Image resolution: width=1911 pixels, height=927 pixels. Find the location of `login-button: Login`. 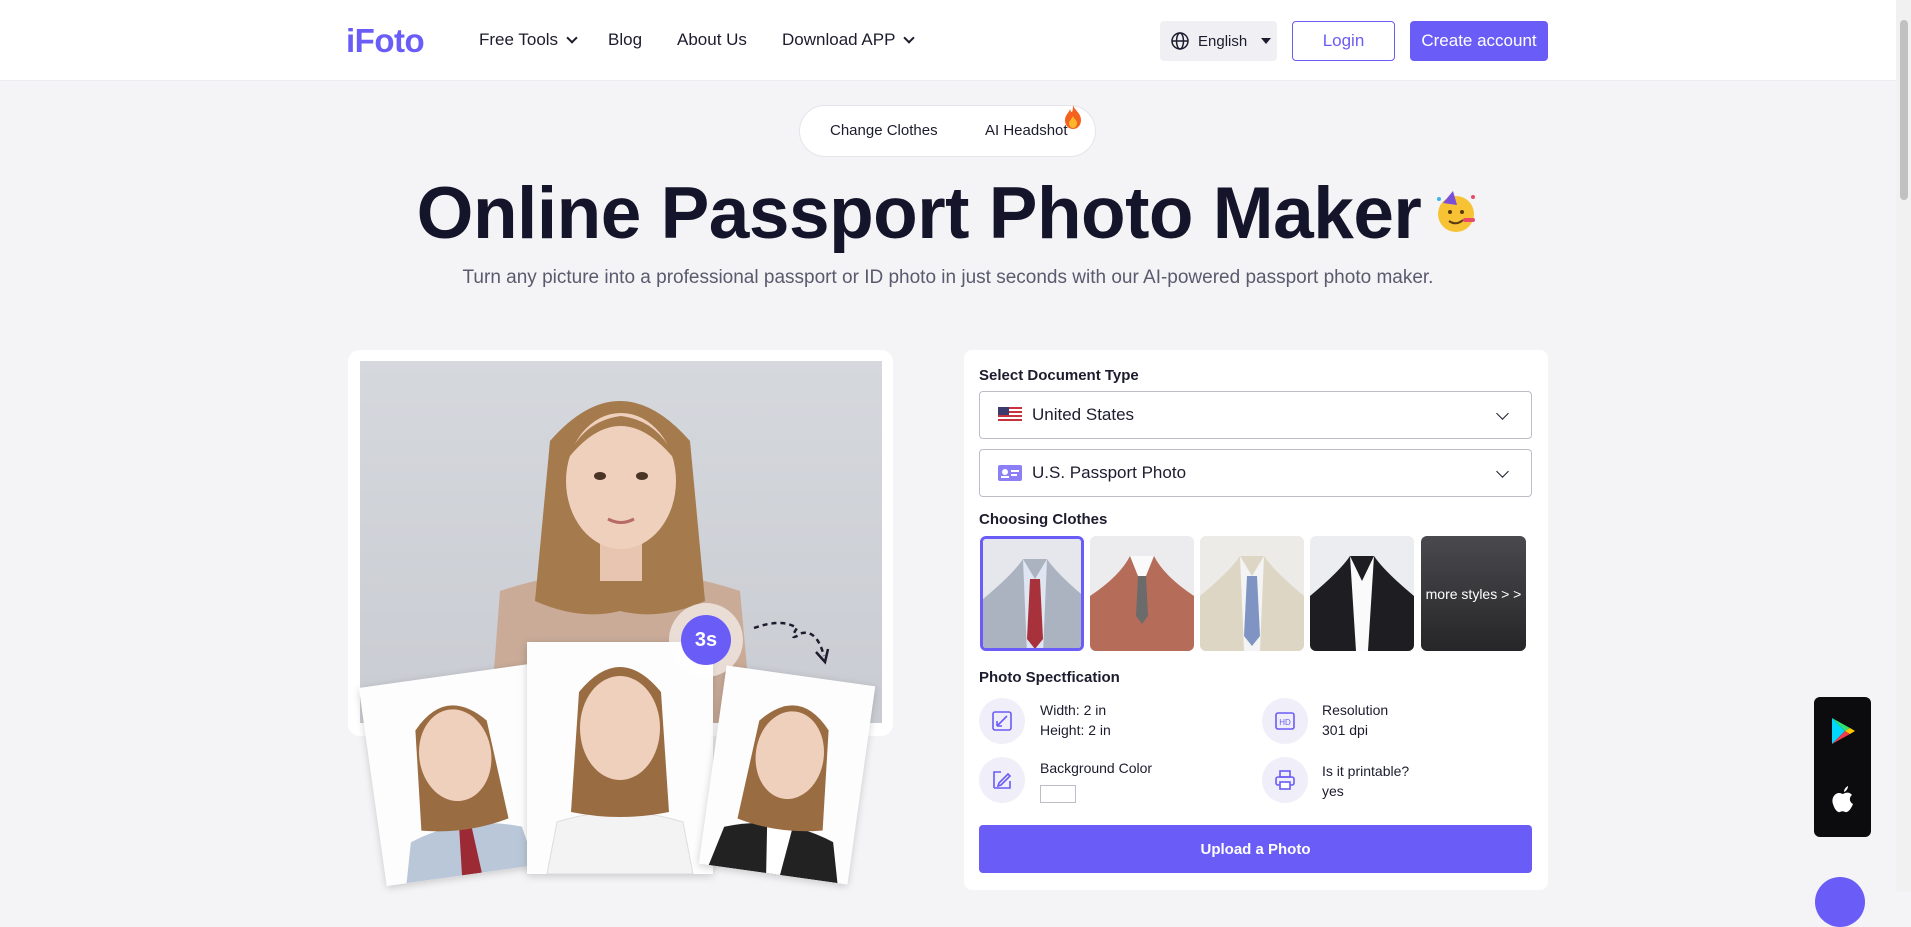

login-button: Login is located at coordinates (1343, 41).